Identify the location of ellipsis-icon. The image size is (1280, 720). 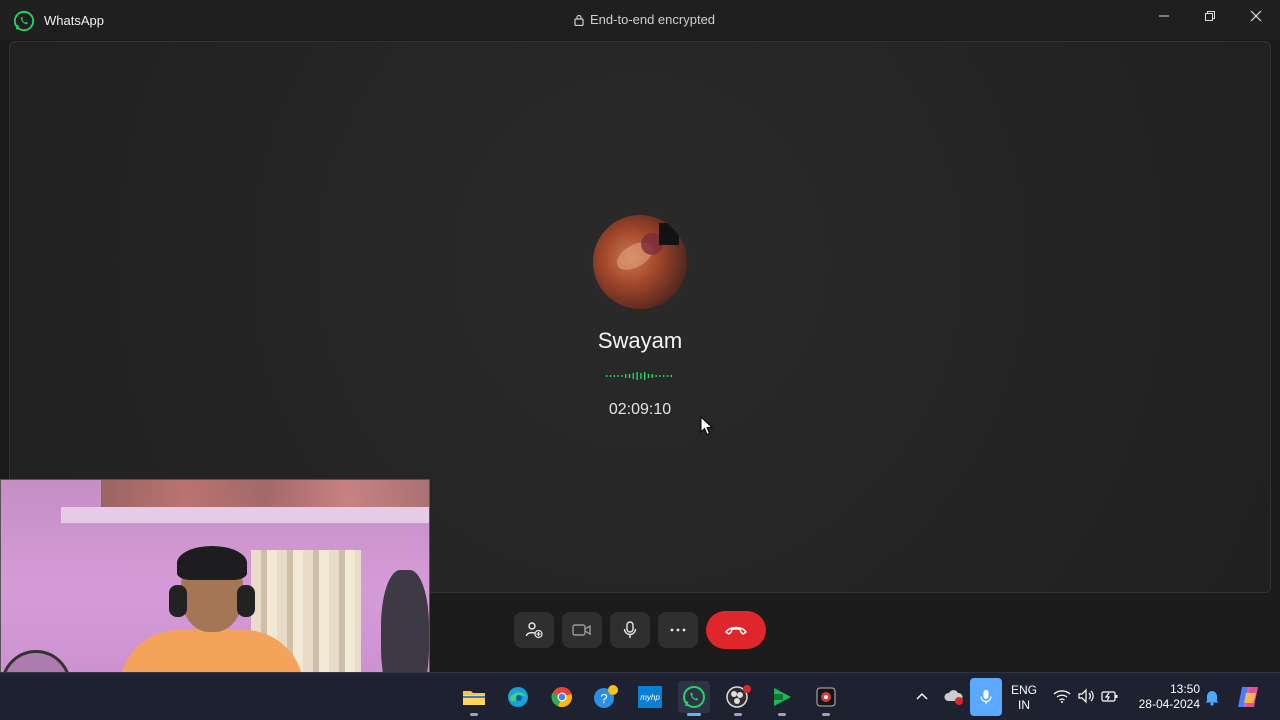
(678, 630).